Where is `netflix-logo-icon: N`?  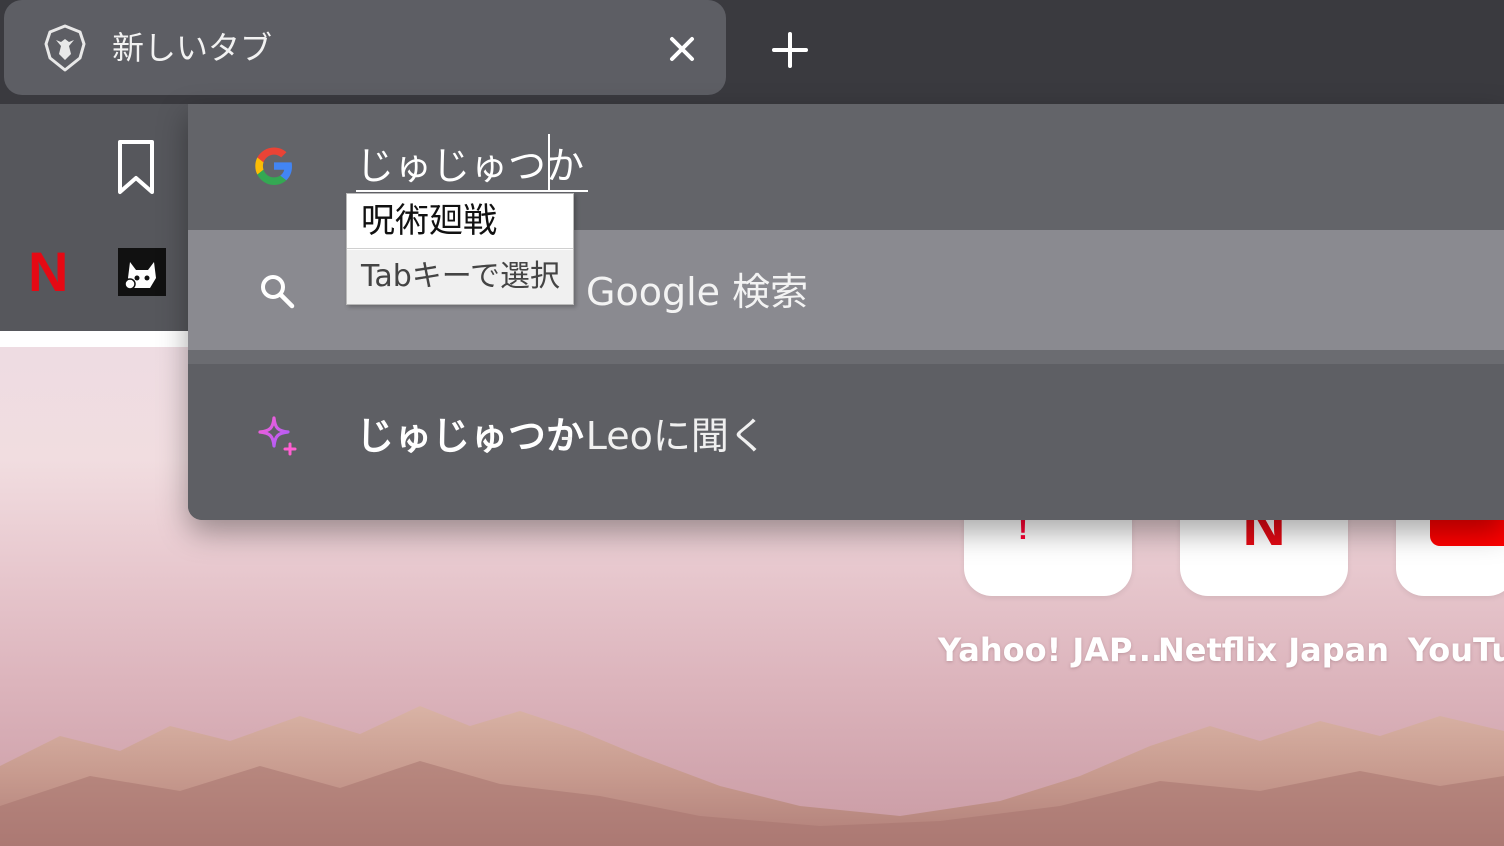 netflix-logo-icon: N is located at coordinates (1264, 539).